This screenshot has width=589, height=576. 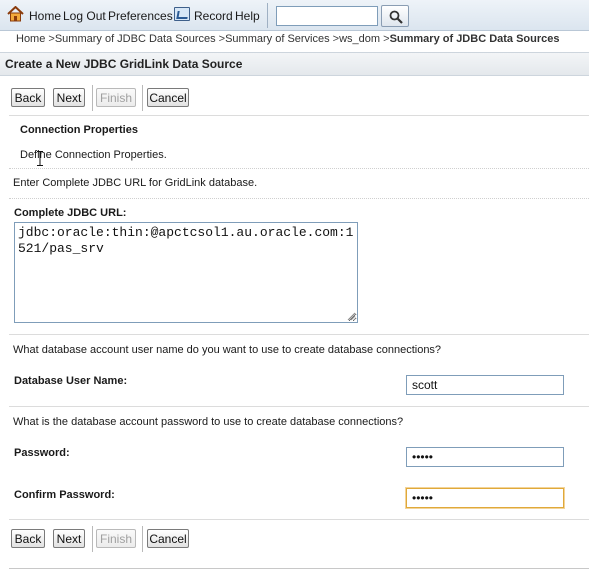 What do you see at coordinates (247, 16) in the screenshot?
I see `help-link: Help` at bounding box center [247, 16].